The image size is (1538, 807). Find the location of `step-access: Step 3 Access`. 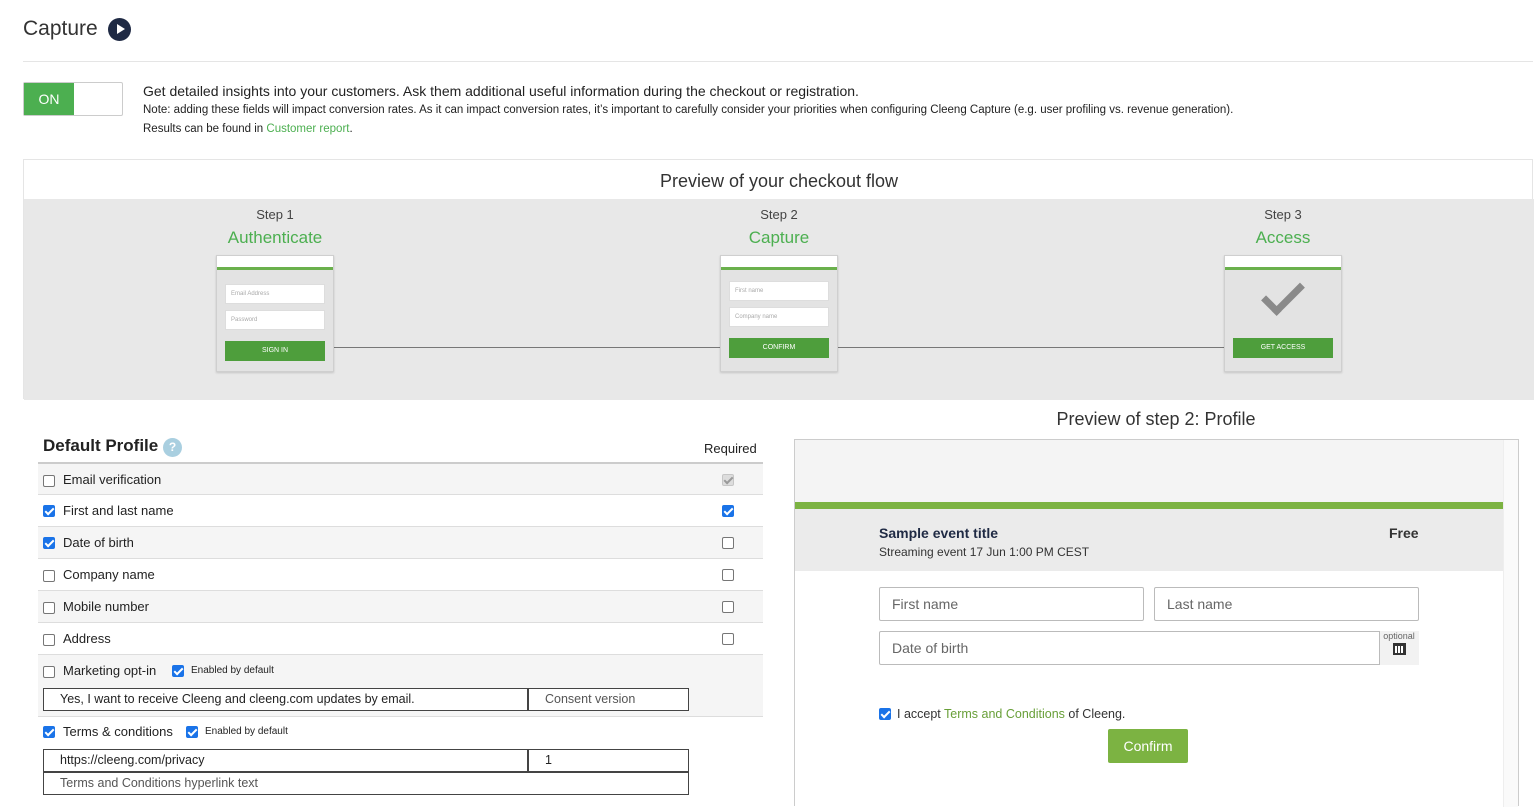

step-access: Step 3 Access is located at coordinates (1283, 227).